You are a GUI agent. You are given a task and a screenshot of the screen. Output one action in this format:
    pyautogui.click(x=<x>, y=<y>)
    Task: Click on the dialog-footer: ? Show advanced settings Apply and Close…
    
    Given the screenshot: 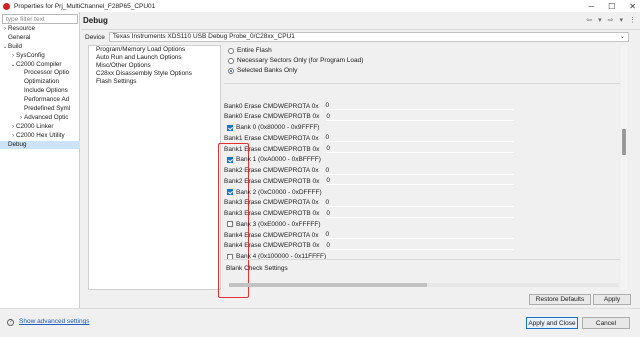 What is the action you would take?
    pyautogui.click(x=320, y=322)
    